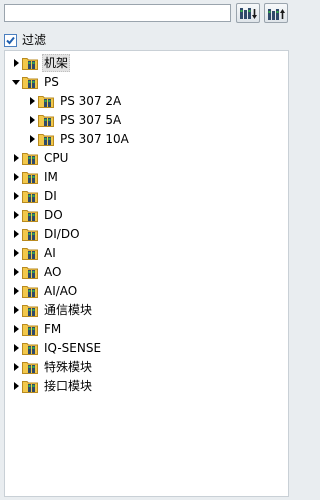 The height and width of the screenshot is (500, 320). What do you see at coordinates (62, 233) in the screenshot?
I see `tree-node-label: DI/DO` at bounding box center [62, 233].